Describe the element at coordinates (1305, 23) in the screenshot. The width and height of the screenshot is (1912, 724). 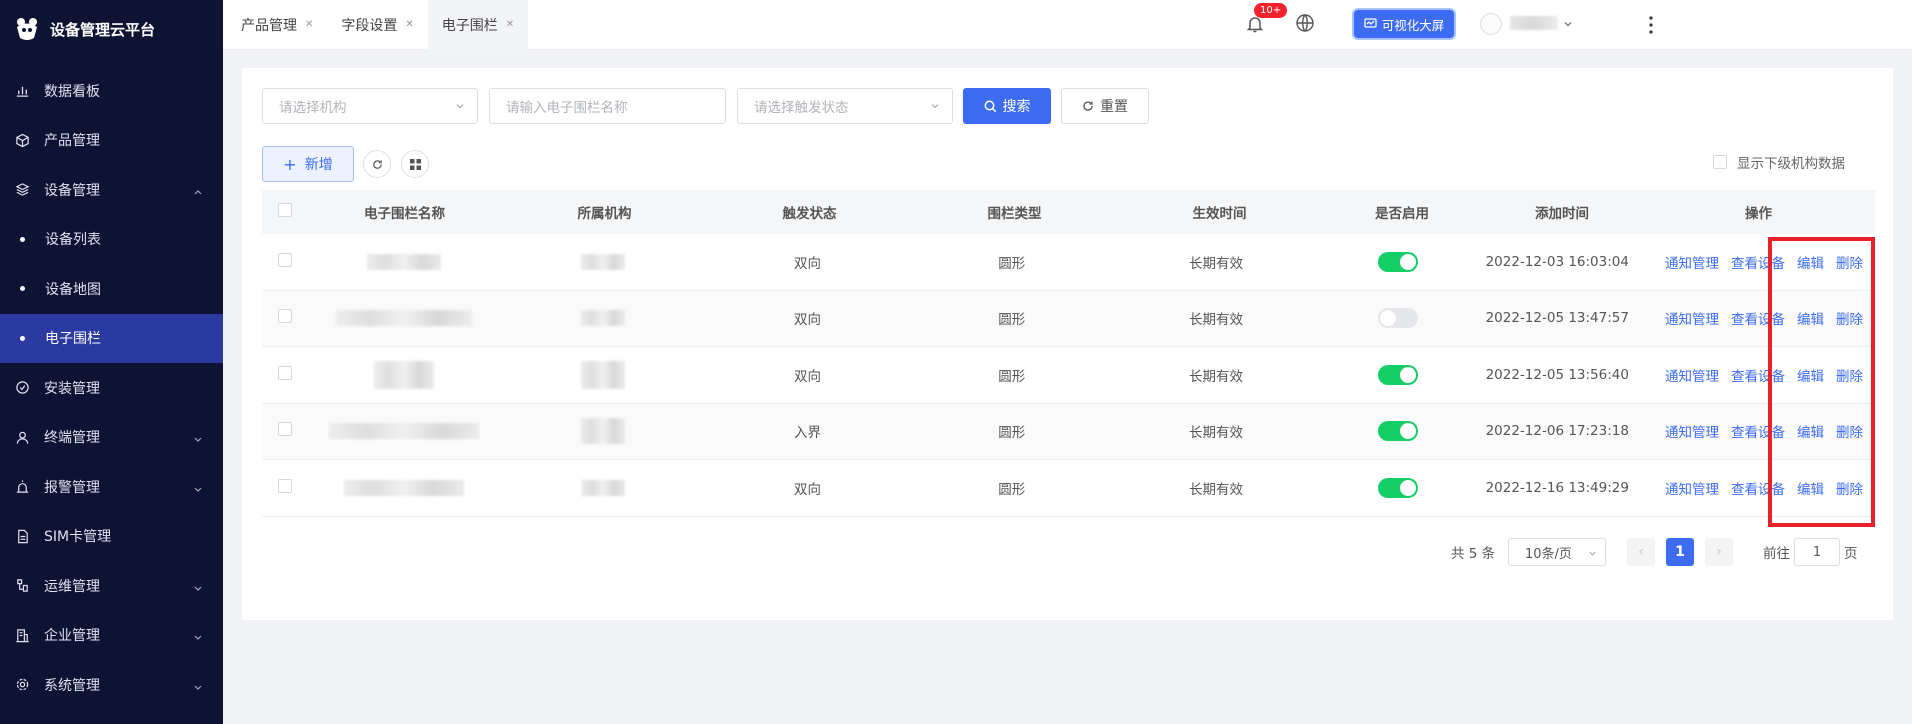
I see `globe-icon` at that location.